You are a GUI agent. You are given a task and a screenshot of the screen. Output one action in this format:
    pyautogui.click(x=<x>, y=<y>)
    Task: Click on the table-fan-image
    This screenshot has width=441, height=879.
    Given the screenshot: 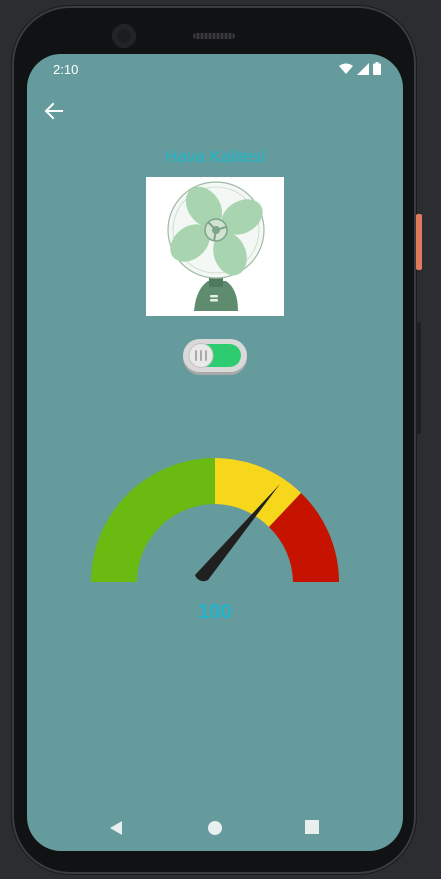 What is the action you would take?
    pyautogui.click(x=215, y=246)
    